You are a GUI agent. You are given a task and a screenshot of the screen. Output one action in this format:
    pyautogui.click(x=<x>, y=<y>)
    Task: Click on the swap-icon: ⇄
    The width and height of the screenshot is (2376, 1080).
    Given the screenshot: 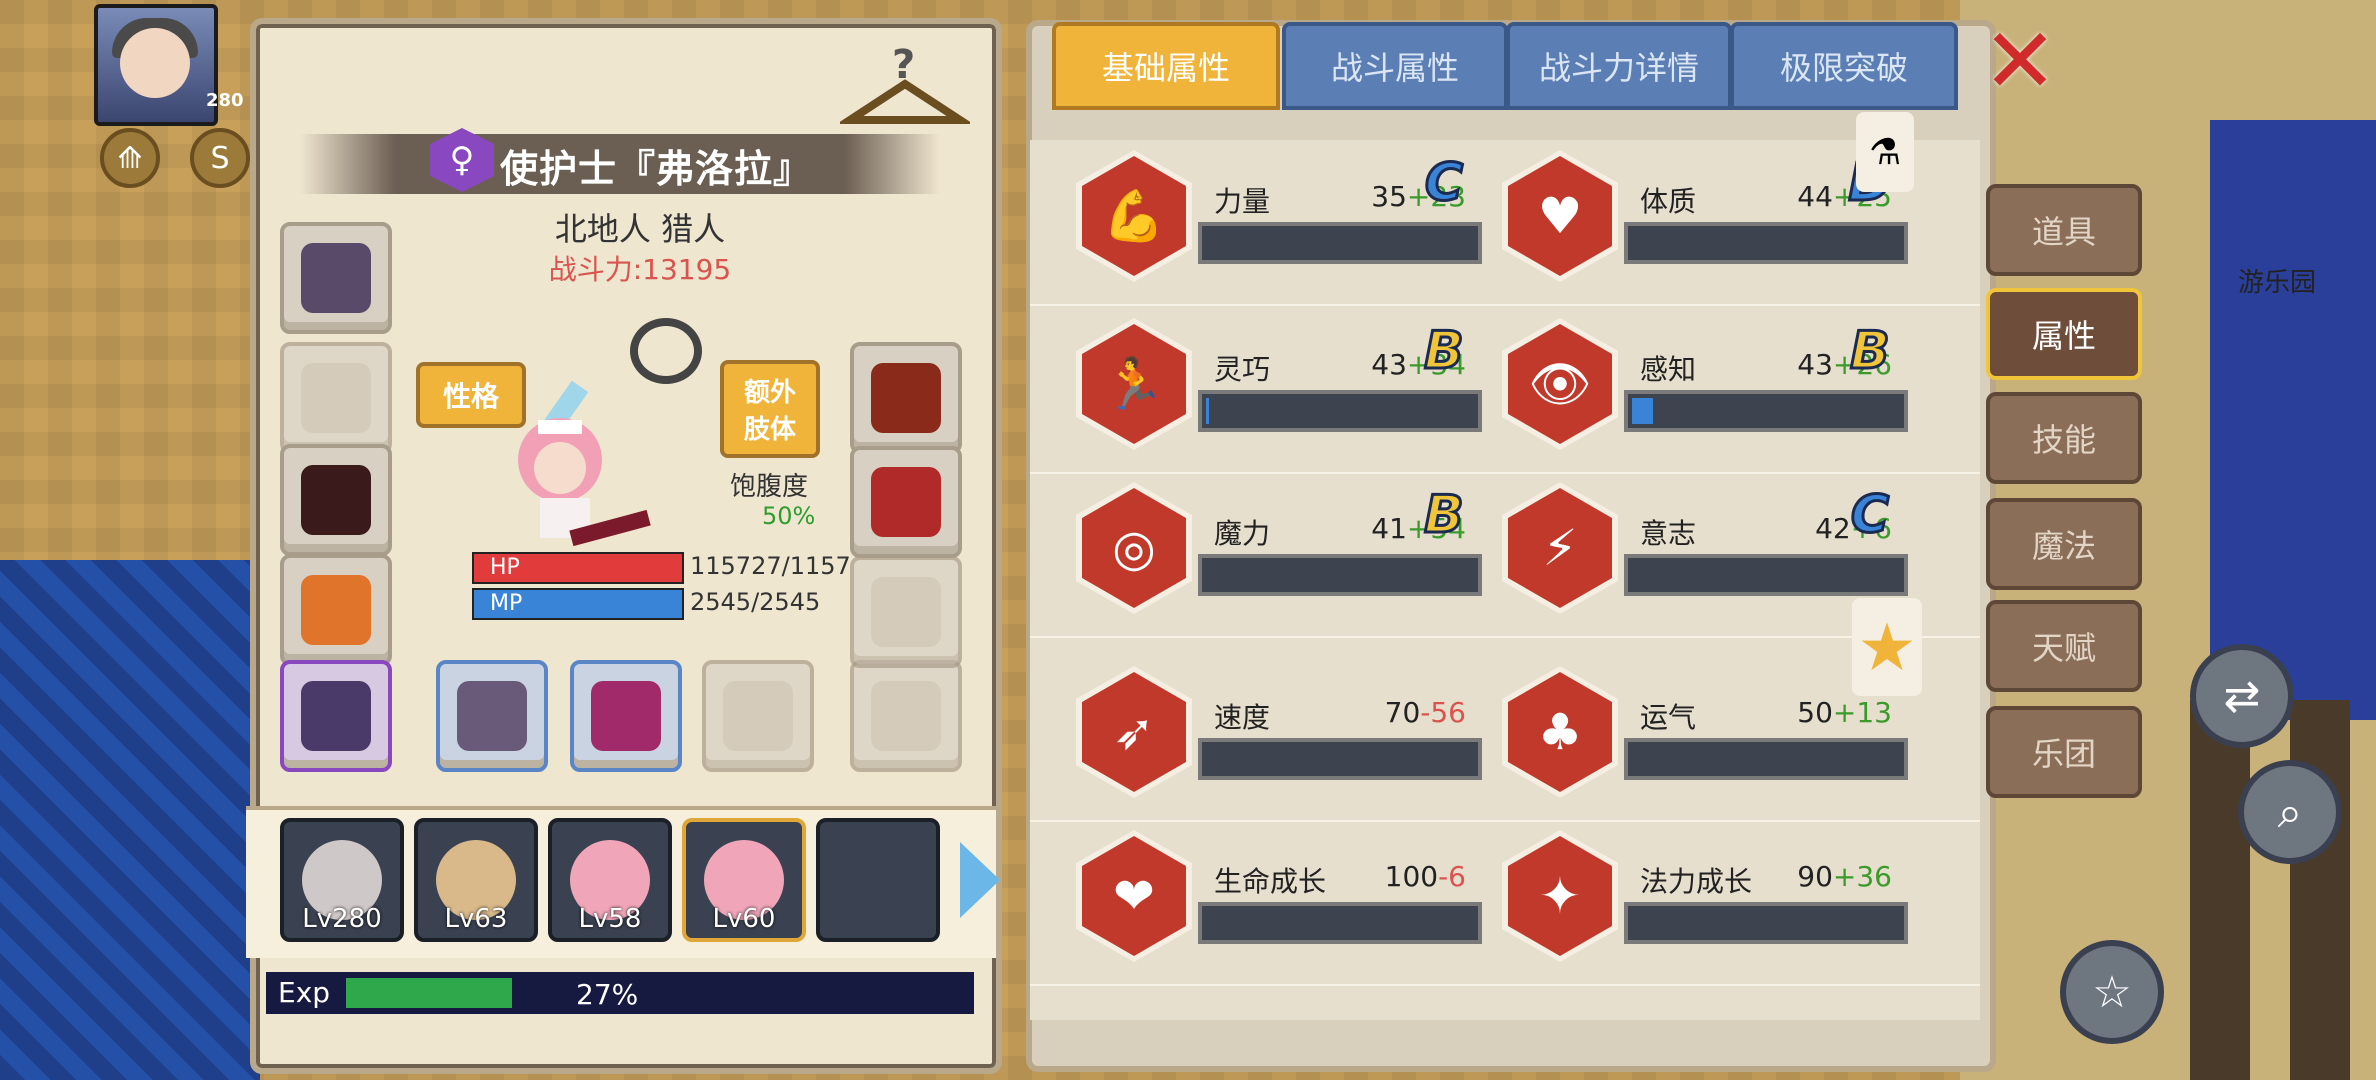 What is the action you would take?
    pyautogui.click(x=2242, y=696)
    